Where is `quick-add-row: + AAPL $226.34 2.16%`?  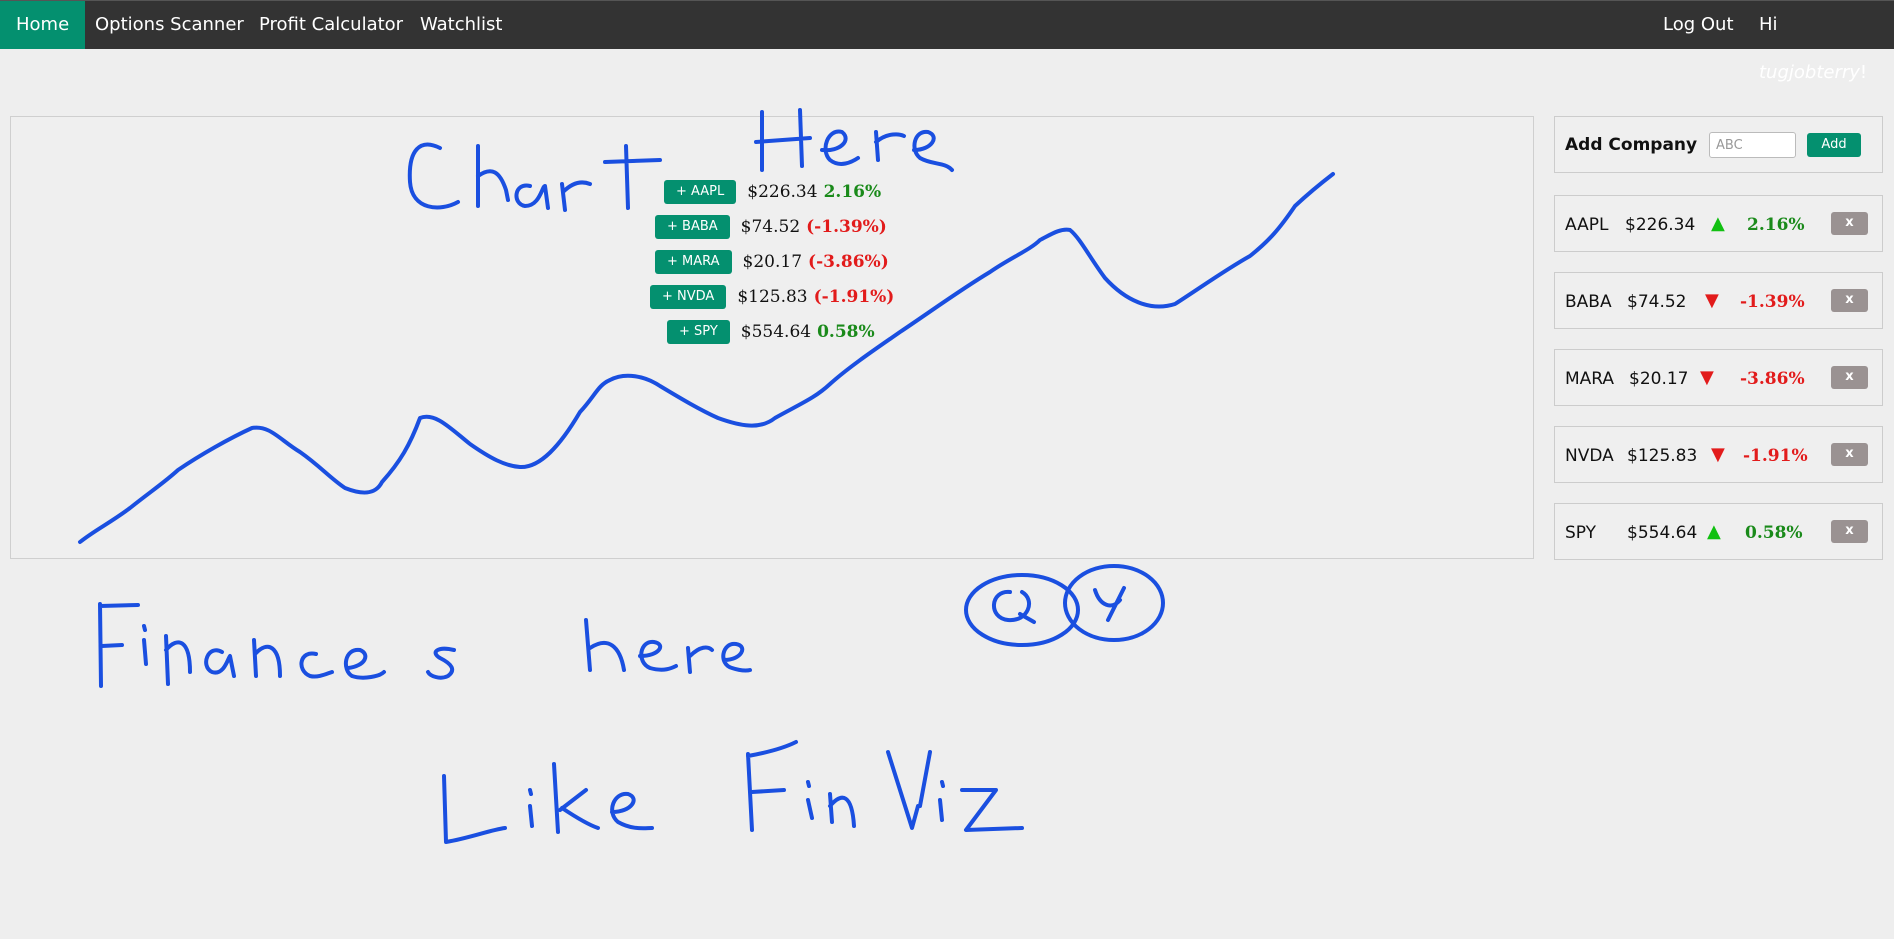 quick-add-row: + AAPL $226.34 2.16% is located at coordinates (772, 192).